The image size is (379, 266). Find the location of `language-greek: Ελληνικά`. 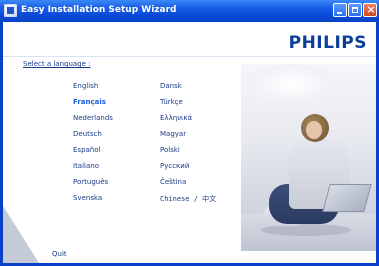

language-greek: Ελληνικά is located at coordinates (176, 118).